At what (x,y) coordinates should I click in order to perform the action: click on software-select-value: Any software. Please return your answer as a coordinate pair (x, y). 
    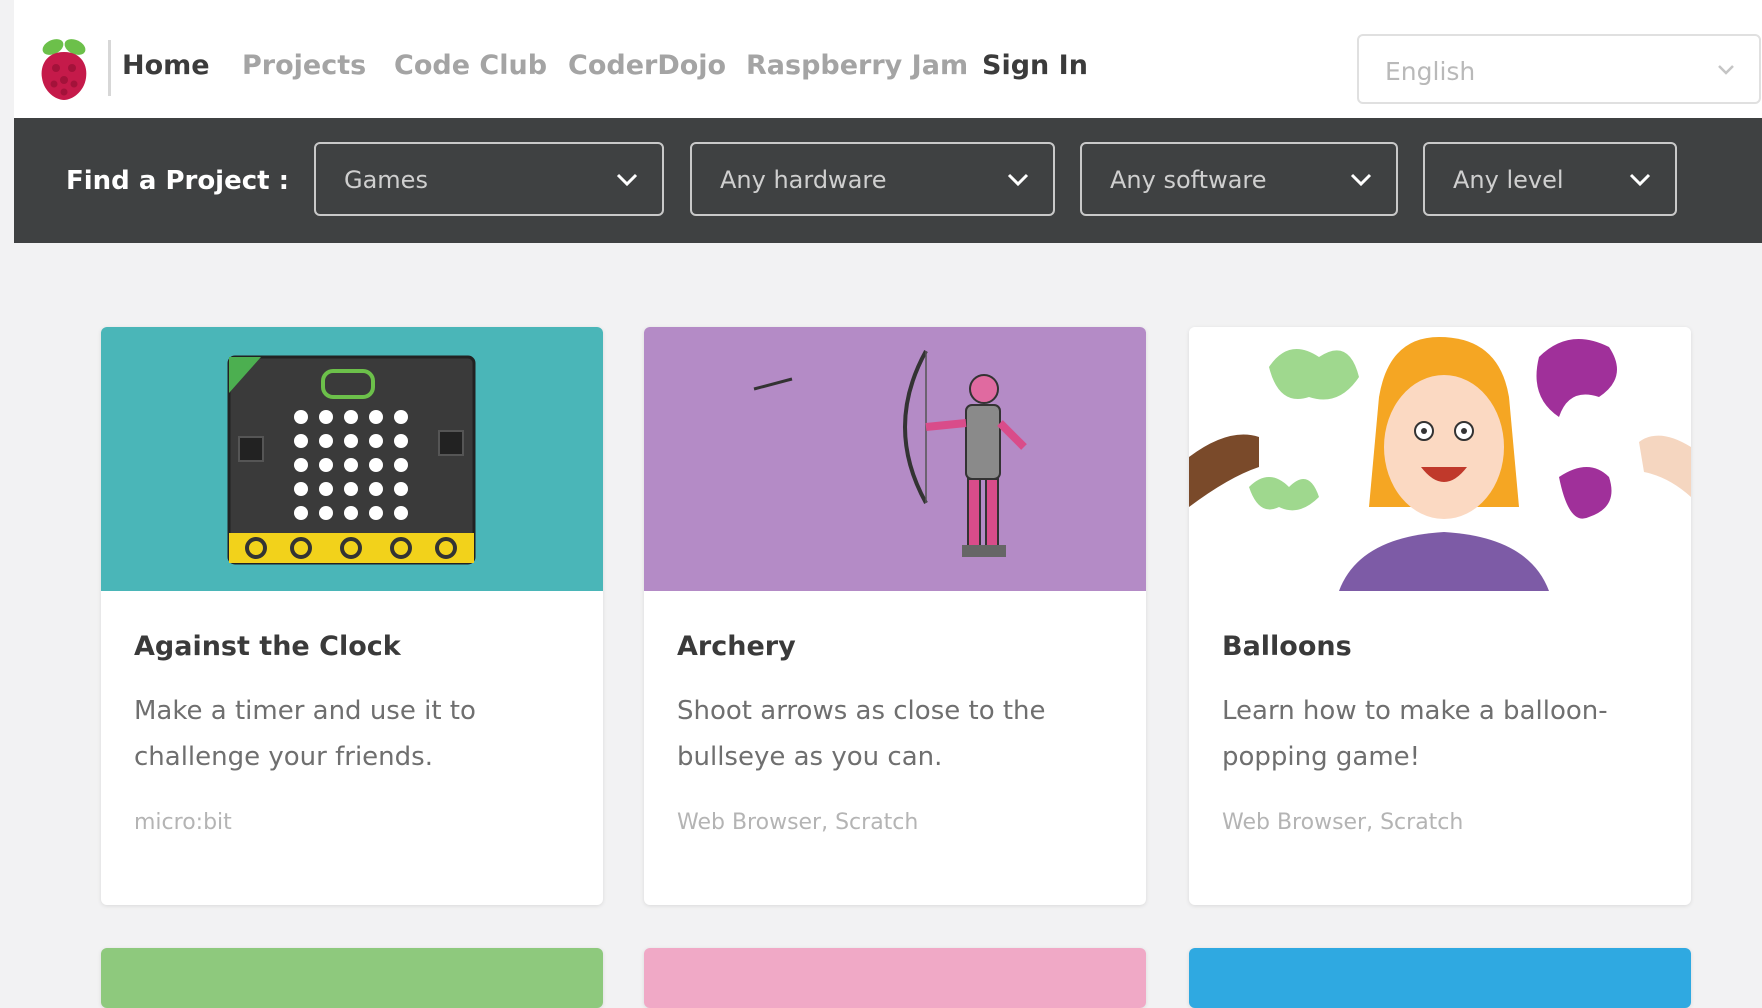
    Looking at the image, I should click on (1188, 180).